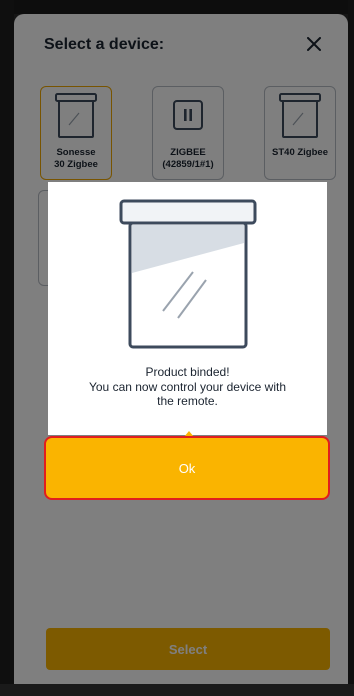  What do you see at coordinates (187, 372) in the screenshot?
I see `dialog-message-line: Product binded!` at bounding box center [187, 372].